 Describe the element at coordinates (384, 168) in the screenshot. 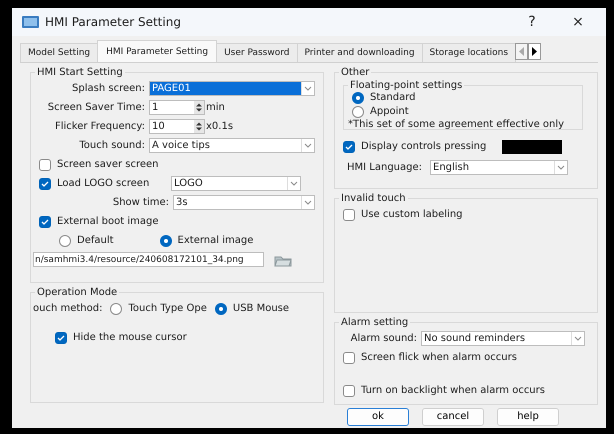

I see `field-label: HMI Language:` at that location.